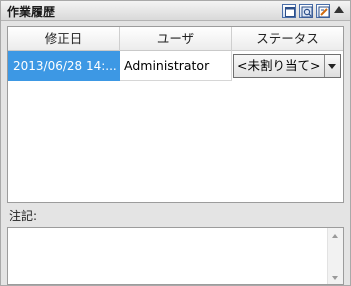  I want to click on chevron-down-icon, so click(332, 66).